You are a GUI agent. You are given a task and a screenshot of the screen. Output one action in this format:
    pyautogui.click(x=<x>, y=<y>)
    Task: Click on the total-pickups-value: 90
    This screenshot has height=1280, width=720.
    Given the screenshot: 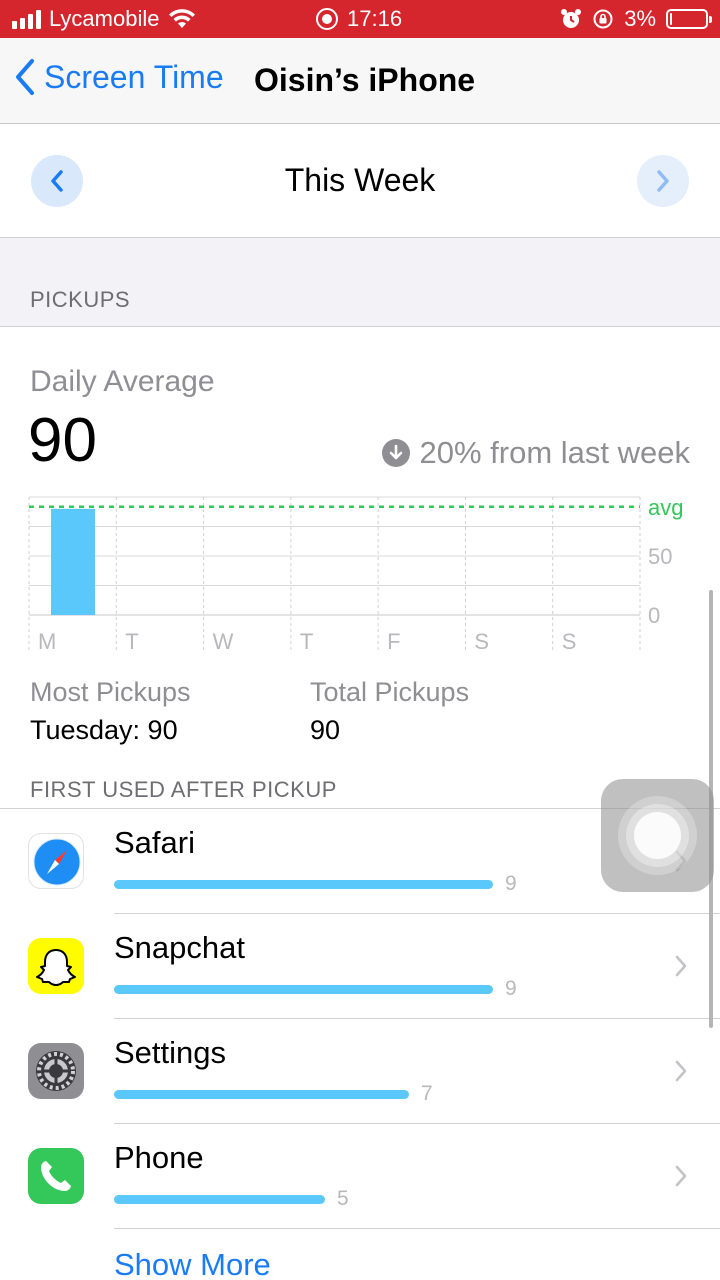 What is the action you would take?
    pyautogui.click(x=325, y=730)
    